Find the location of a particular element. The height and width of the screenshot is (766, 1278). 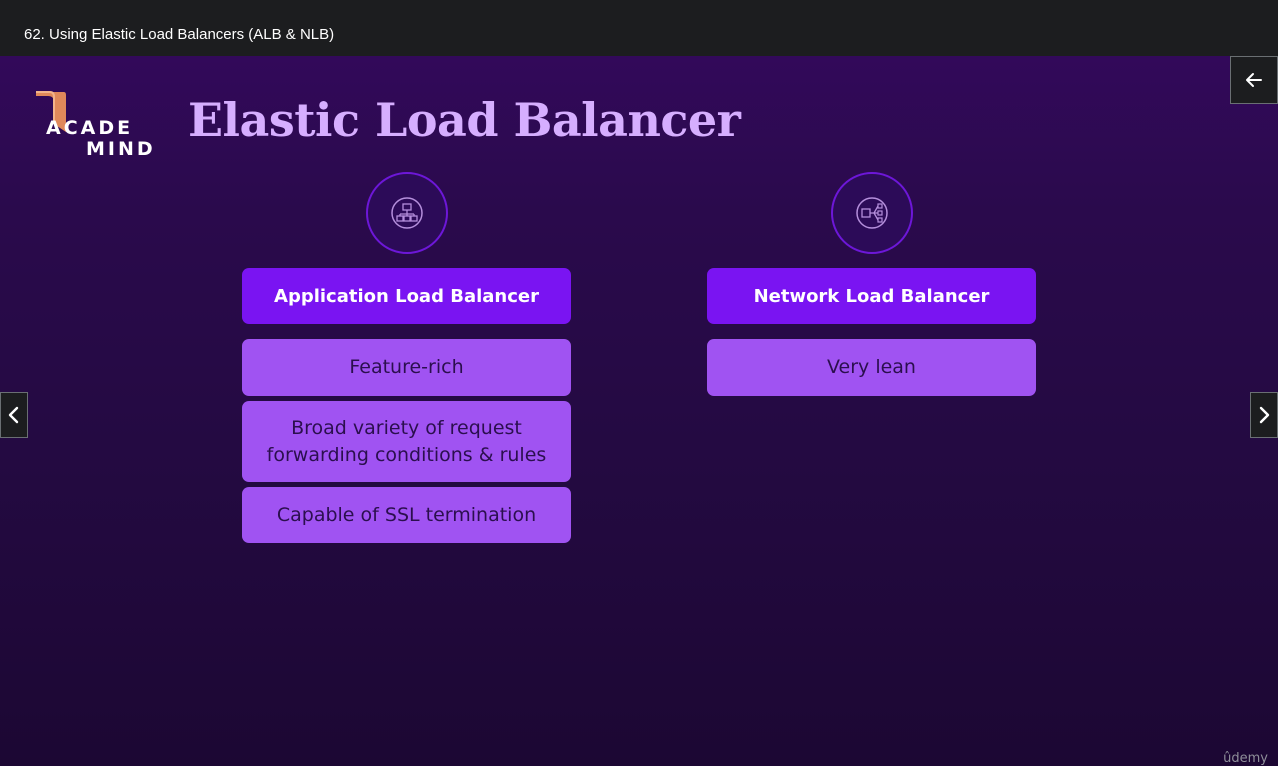

chevron-right-icon is located at coordinates (1264, 415).